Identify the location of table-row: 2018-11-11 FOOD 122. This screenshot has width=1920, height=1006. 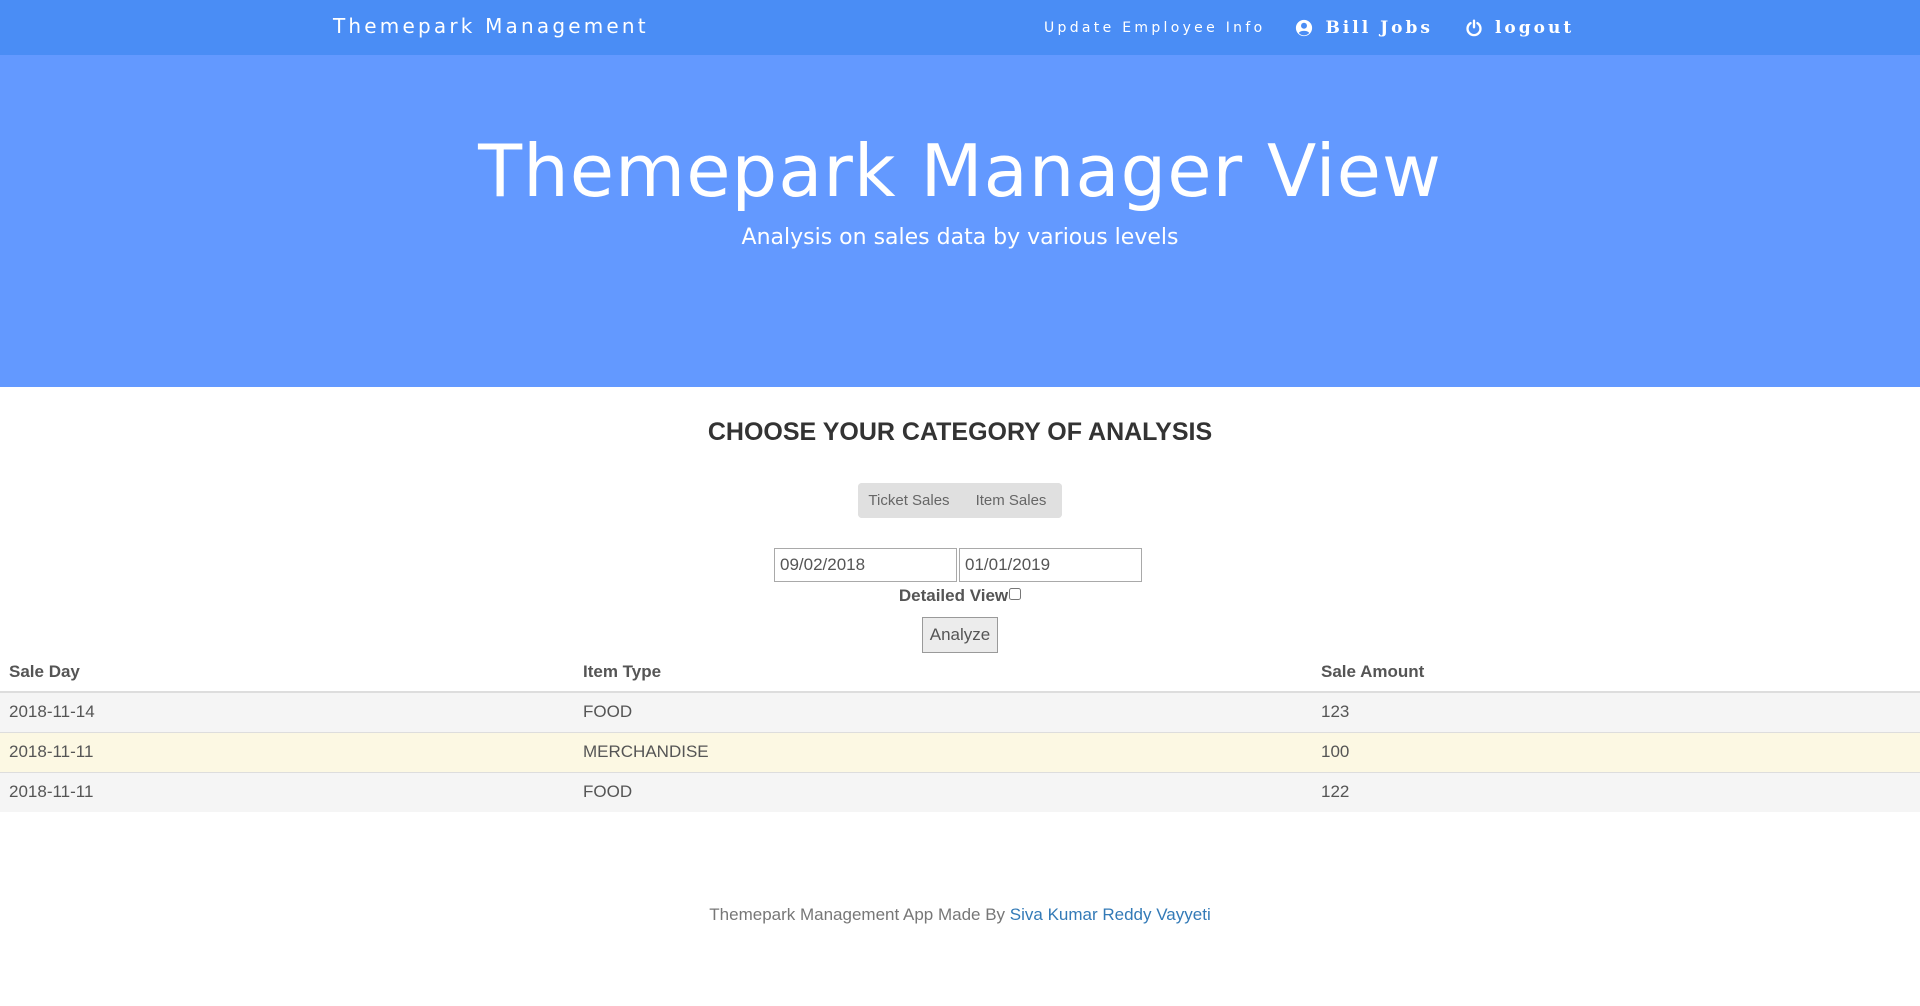
(960, 791).